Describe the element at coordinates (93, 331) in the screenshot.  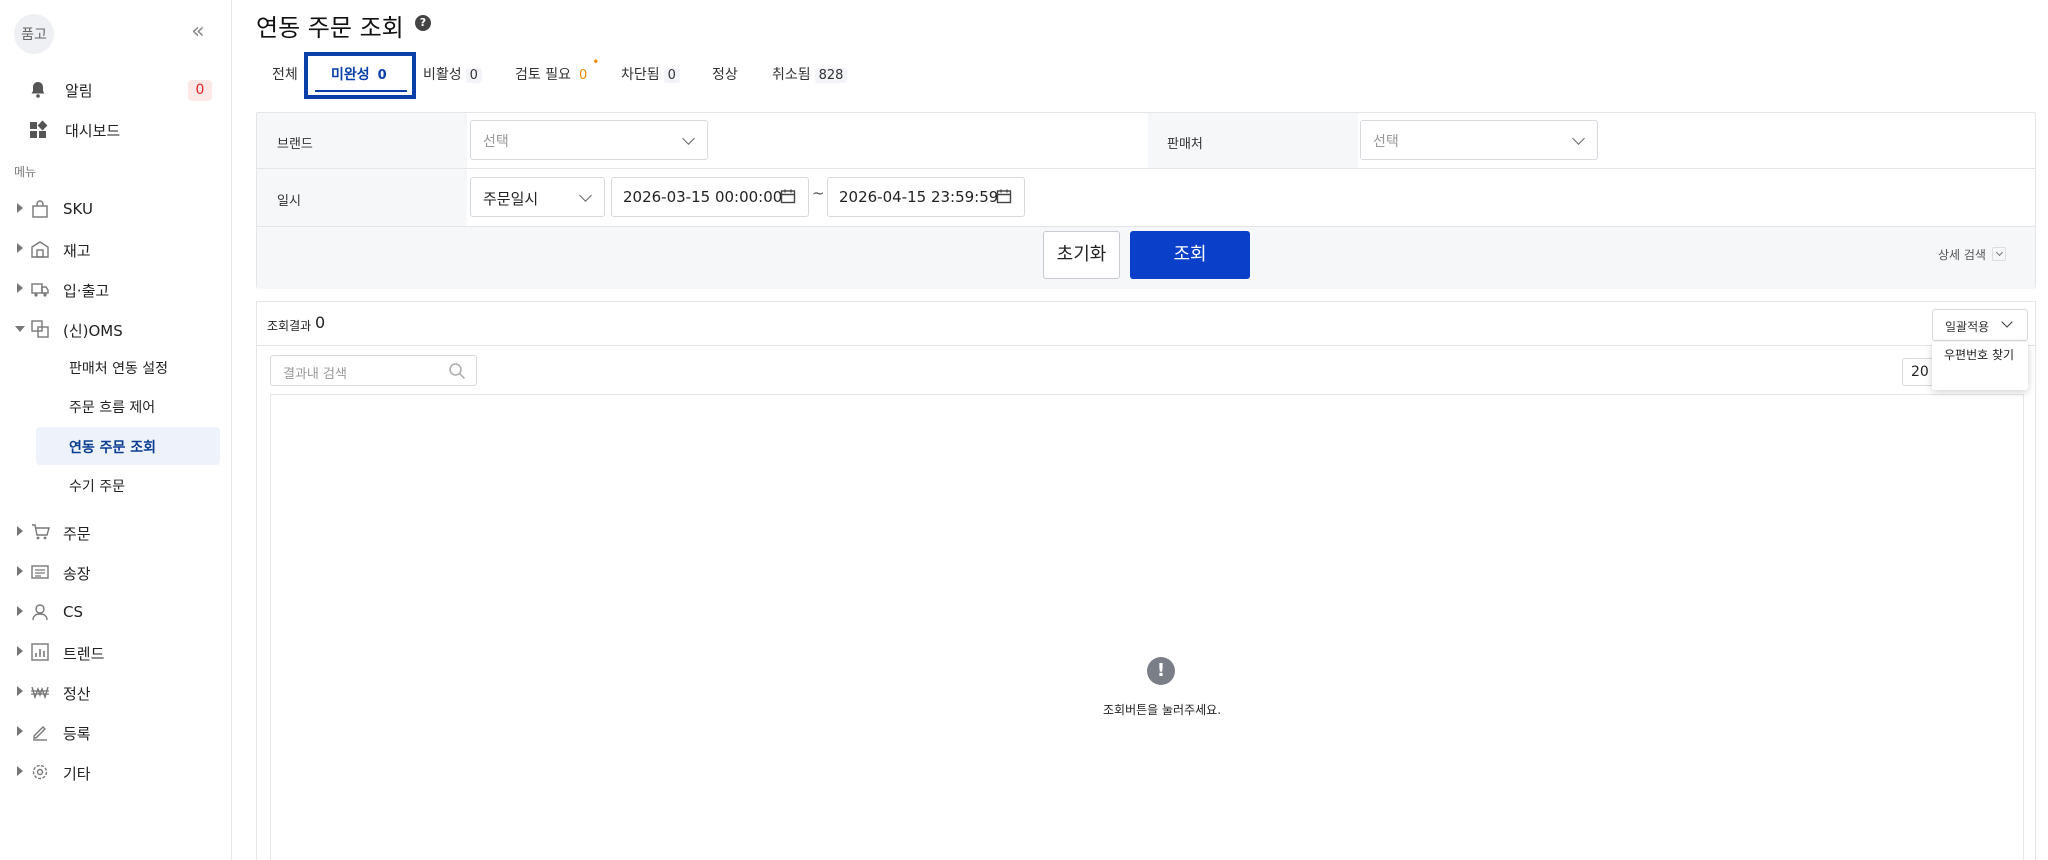
I see `sidebar-group-label: (신)OMS` at that location.